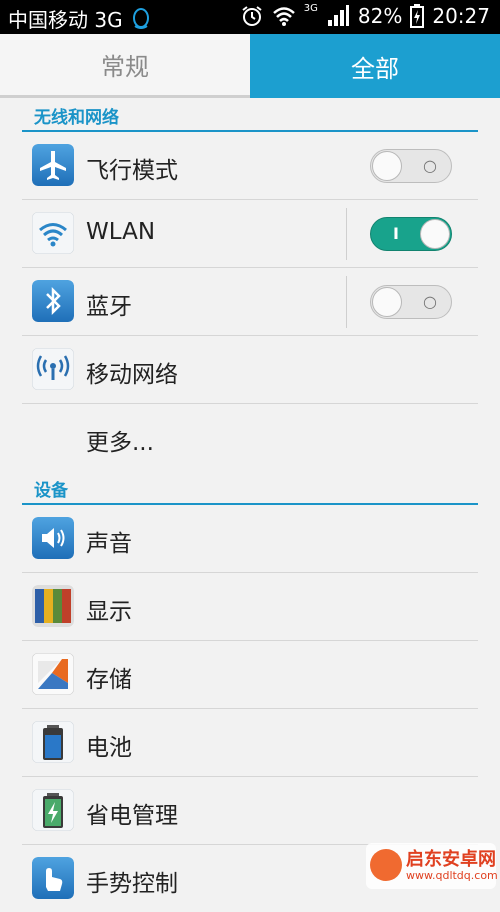  I want to click on wlan-toggle: I, so click(411, 234).